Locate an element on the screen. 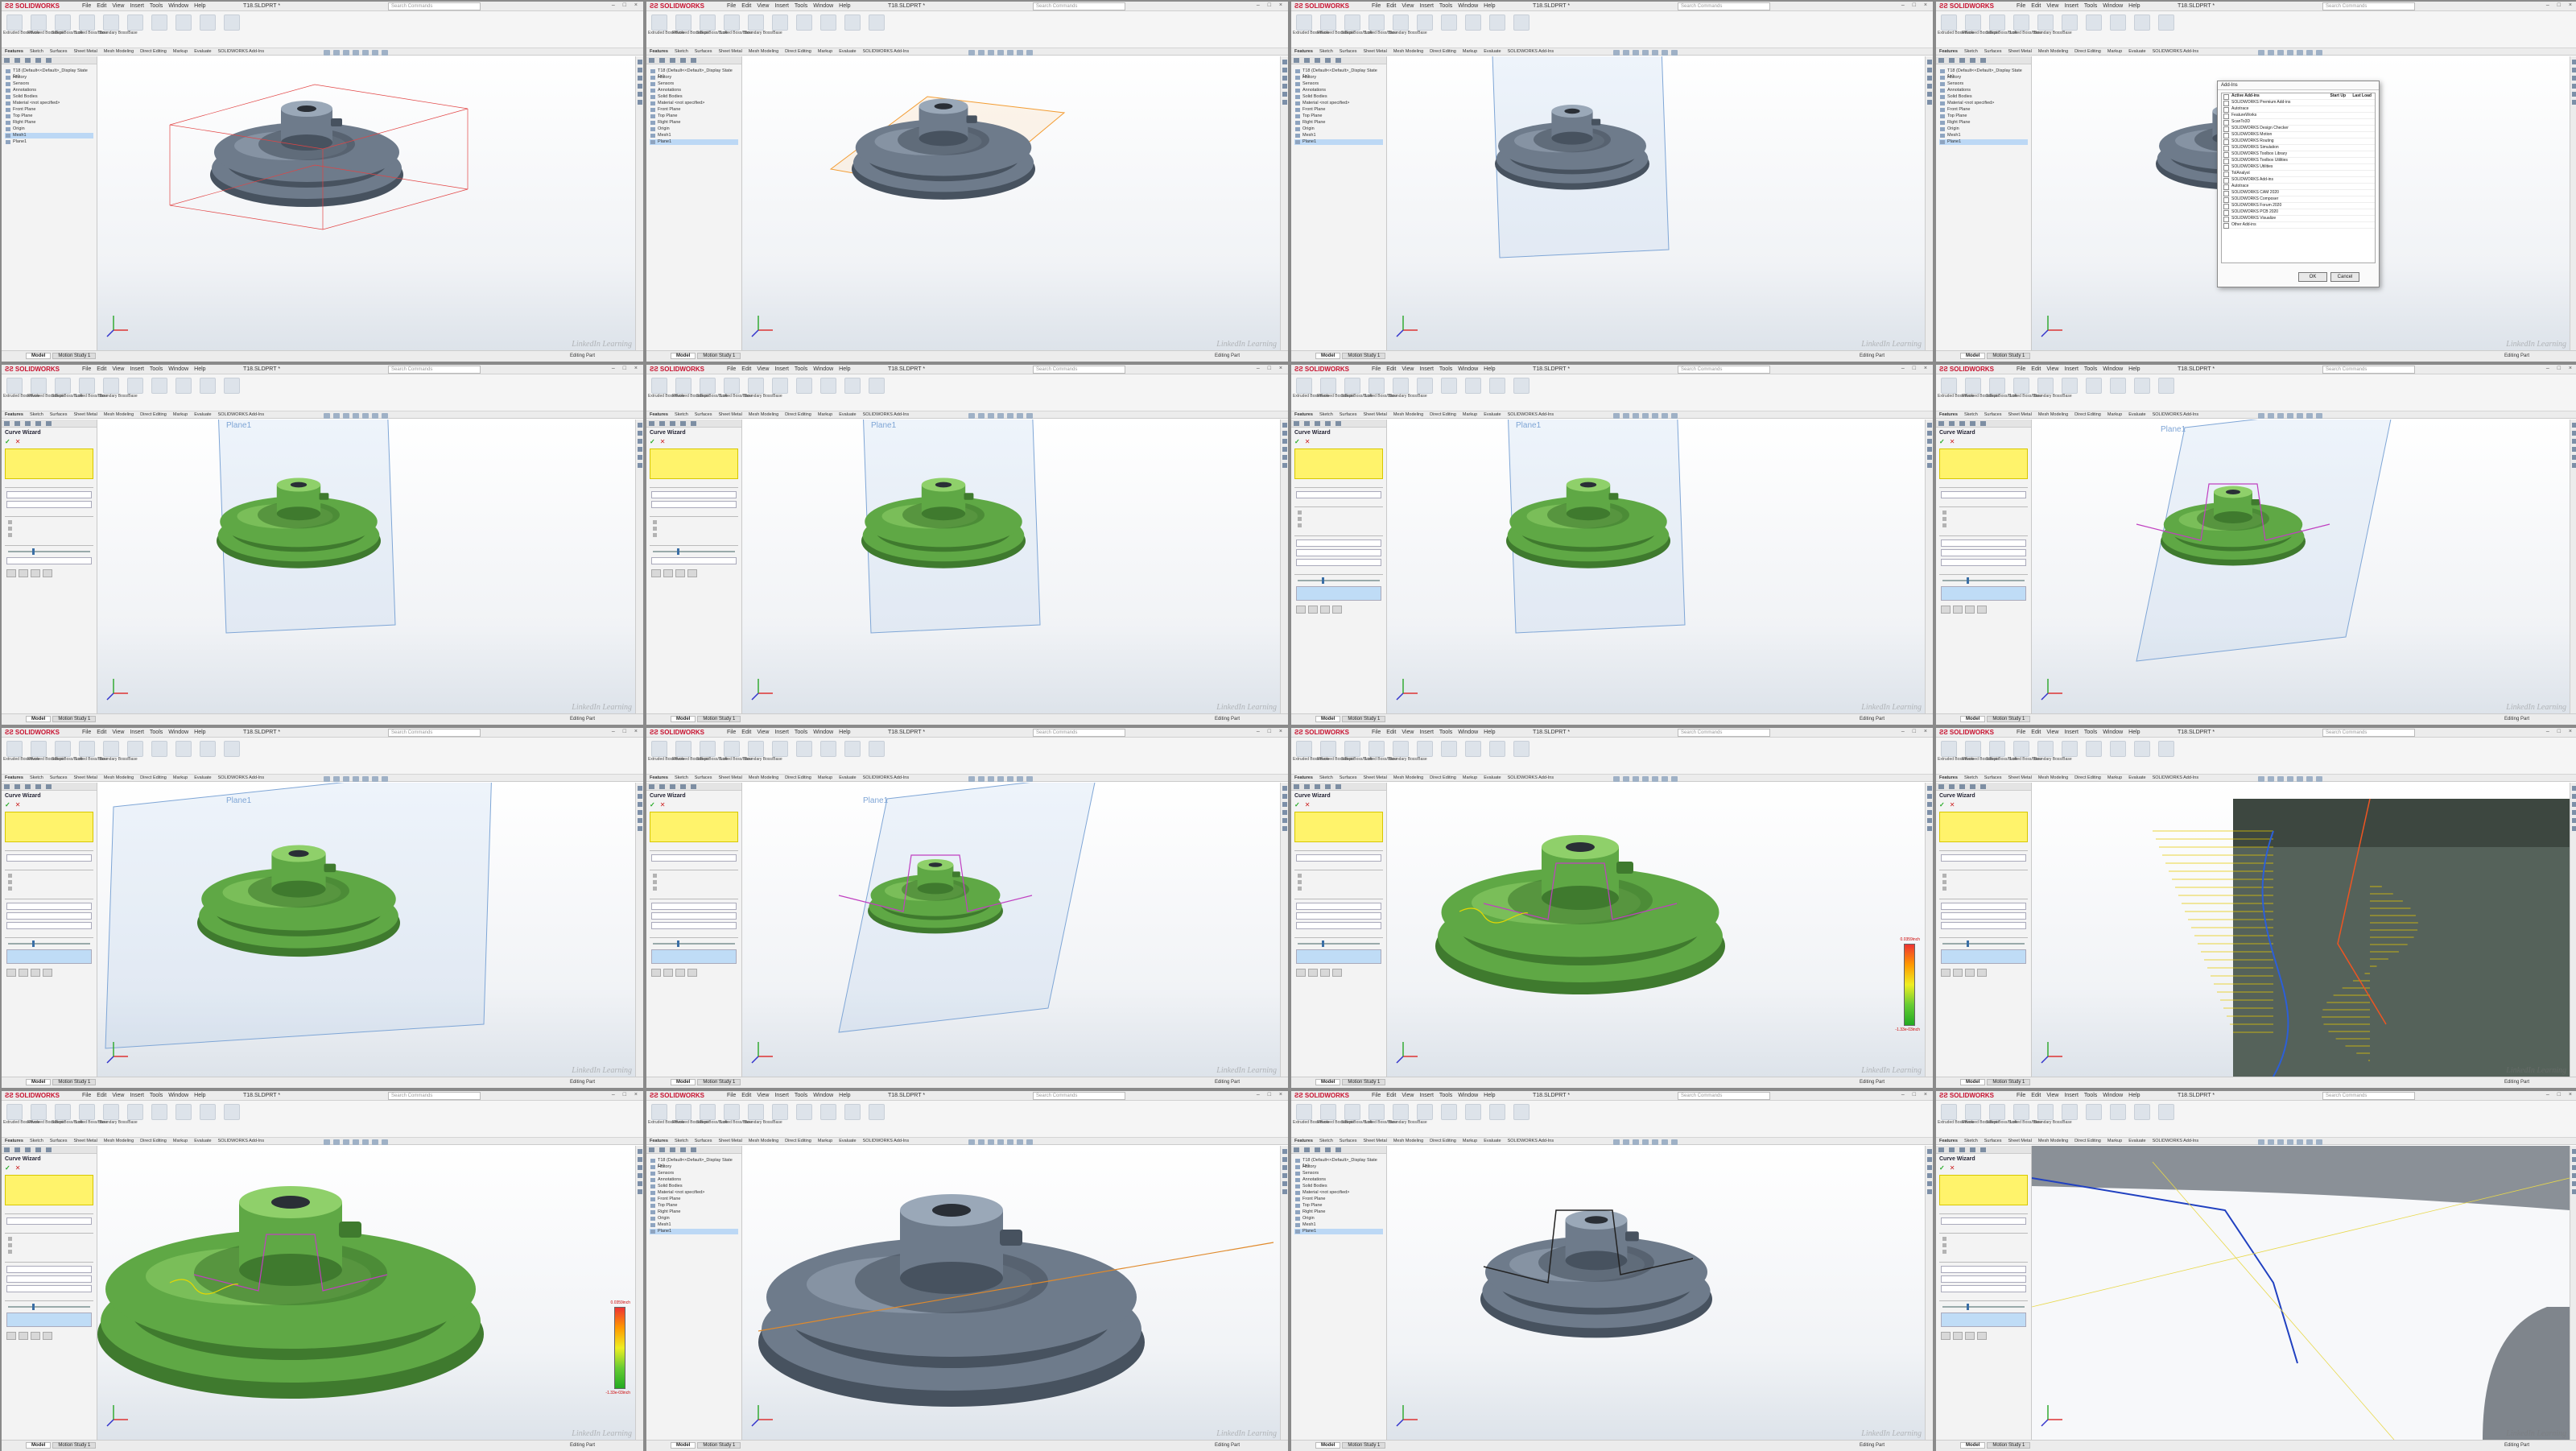 This screenshot has width=2576, height=1451. ok-button: ✓ is located at coordinates (7, 804).